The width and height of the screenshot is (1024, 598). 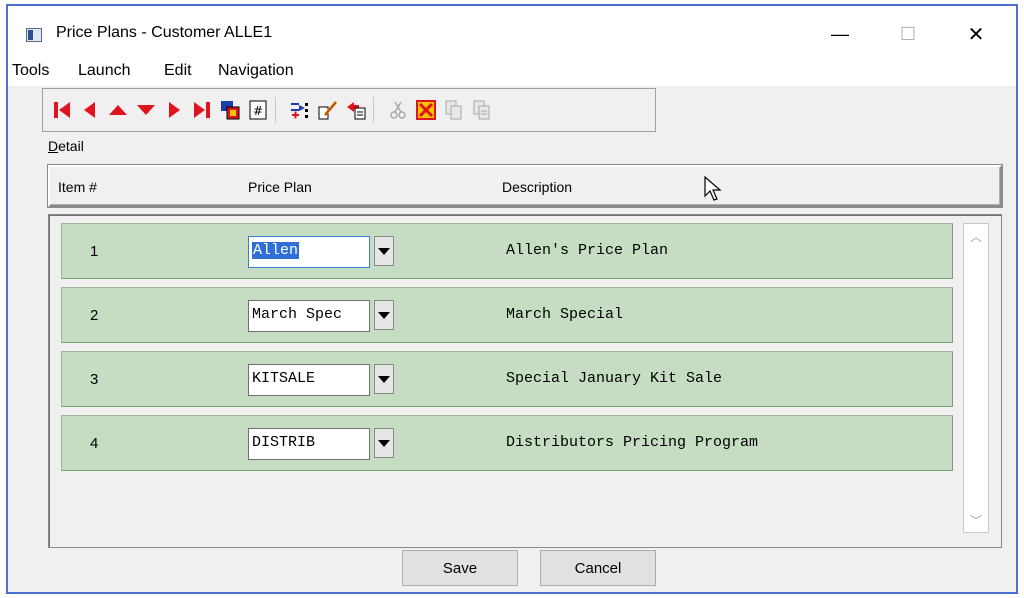 I want to click on row-item-number: 3, so click(x=94, y=379).